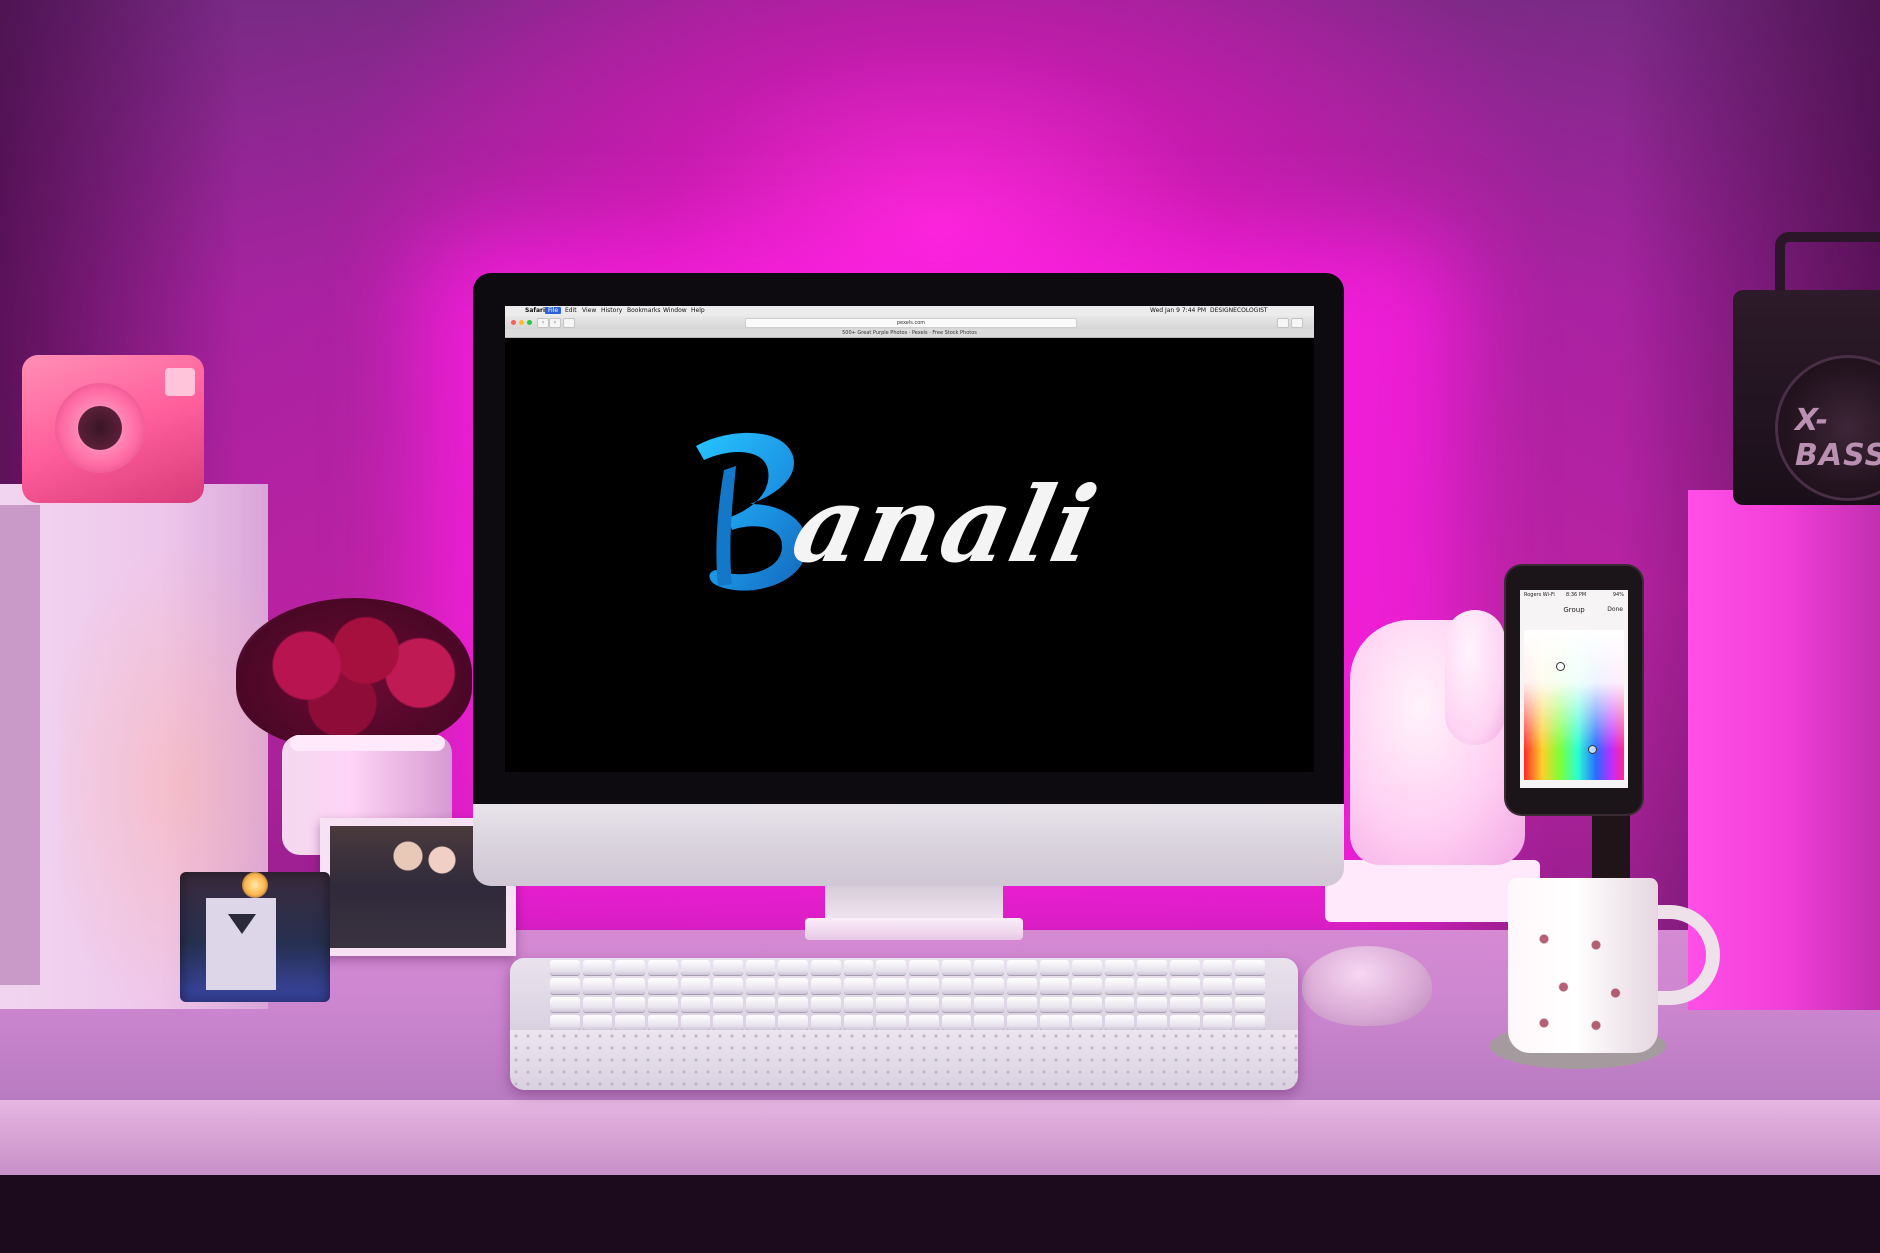 The width and height of the screenshot is (1880, 1253). What do you see at coordinates (1239, 310) in the screenshot?
I see `menubar-user: DESIGNECOLOGIST` at bounding box center [1239, 310].